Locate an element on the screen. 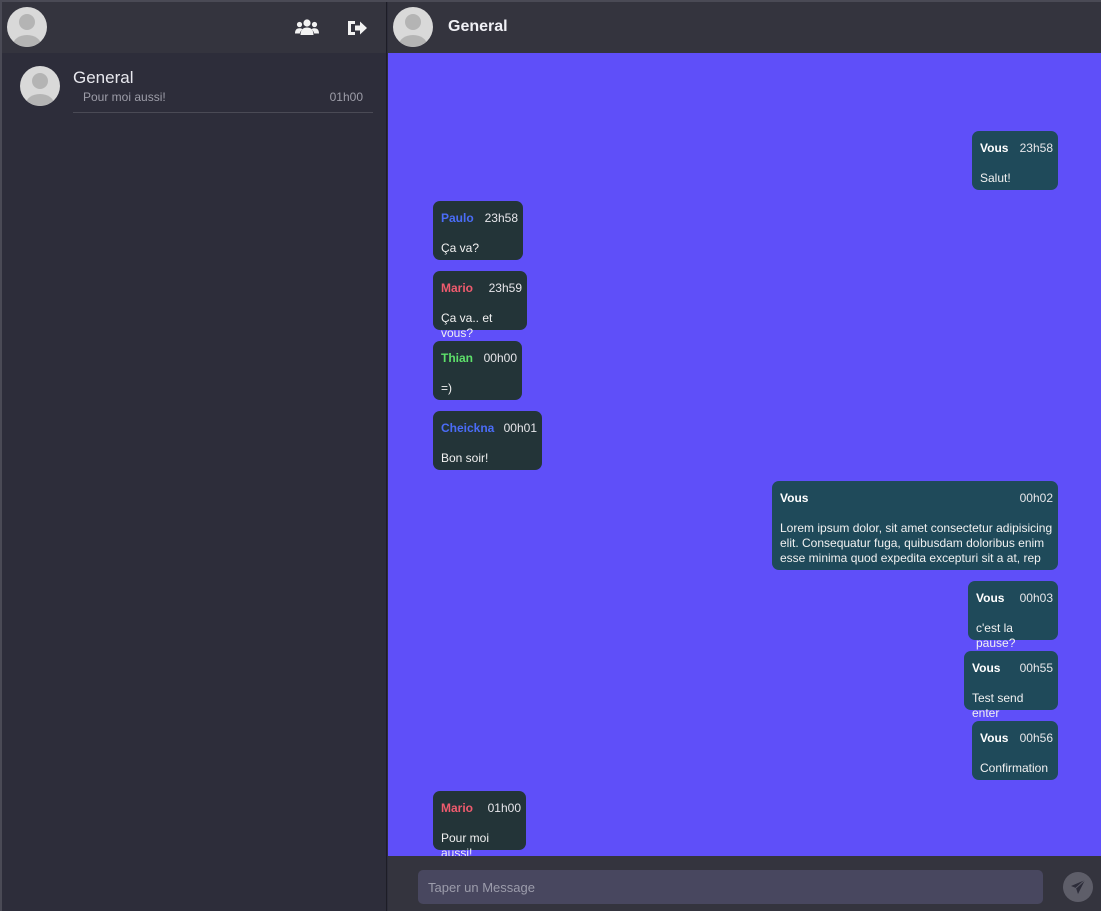 Image resolution: width=1101 pixels, height=911 pixels. message-text: Ça va? is located at coordinates (460, 248).